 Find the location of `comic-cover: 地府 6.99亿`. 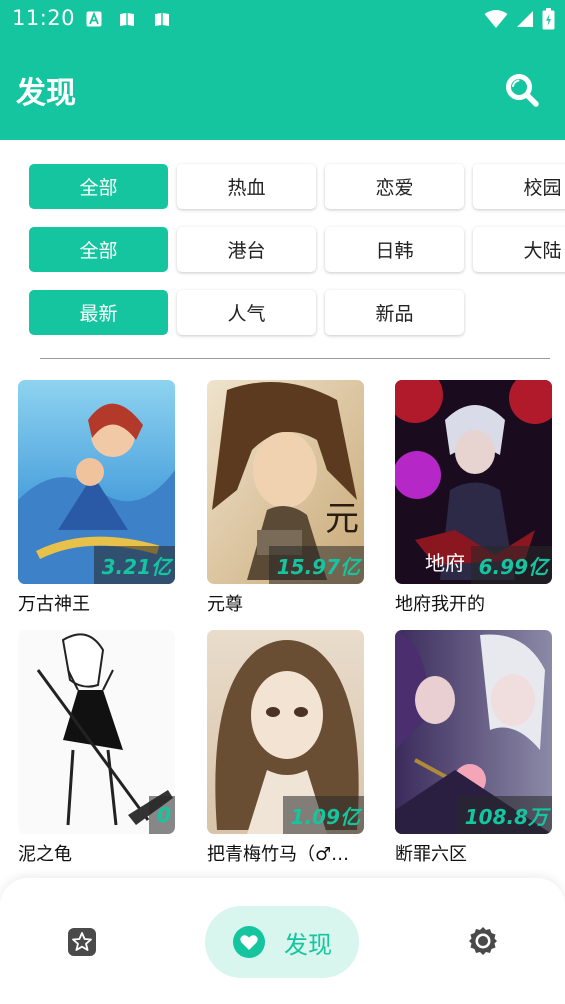

comic-cover: 地府 6.99亿 is located at coordinates (473, 482).